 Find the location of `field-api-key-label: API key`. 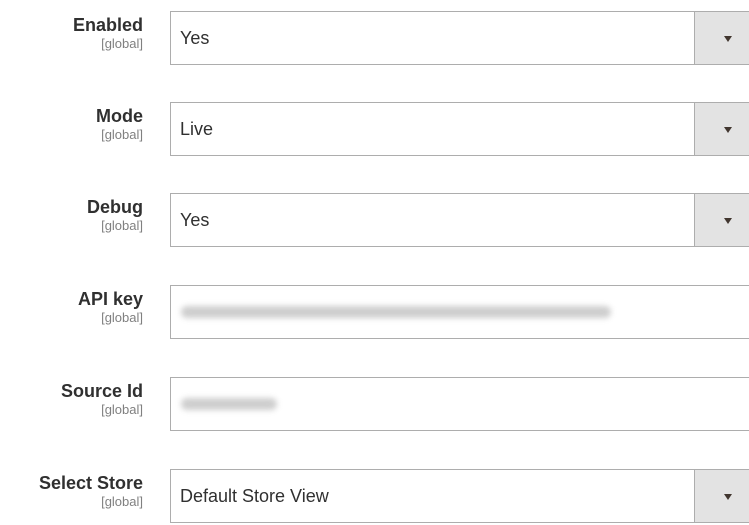

field-api-key-label: API key is located at coordinates (110, 299).